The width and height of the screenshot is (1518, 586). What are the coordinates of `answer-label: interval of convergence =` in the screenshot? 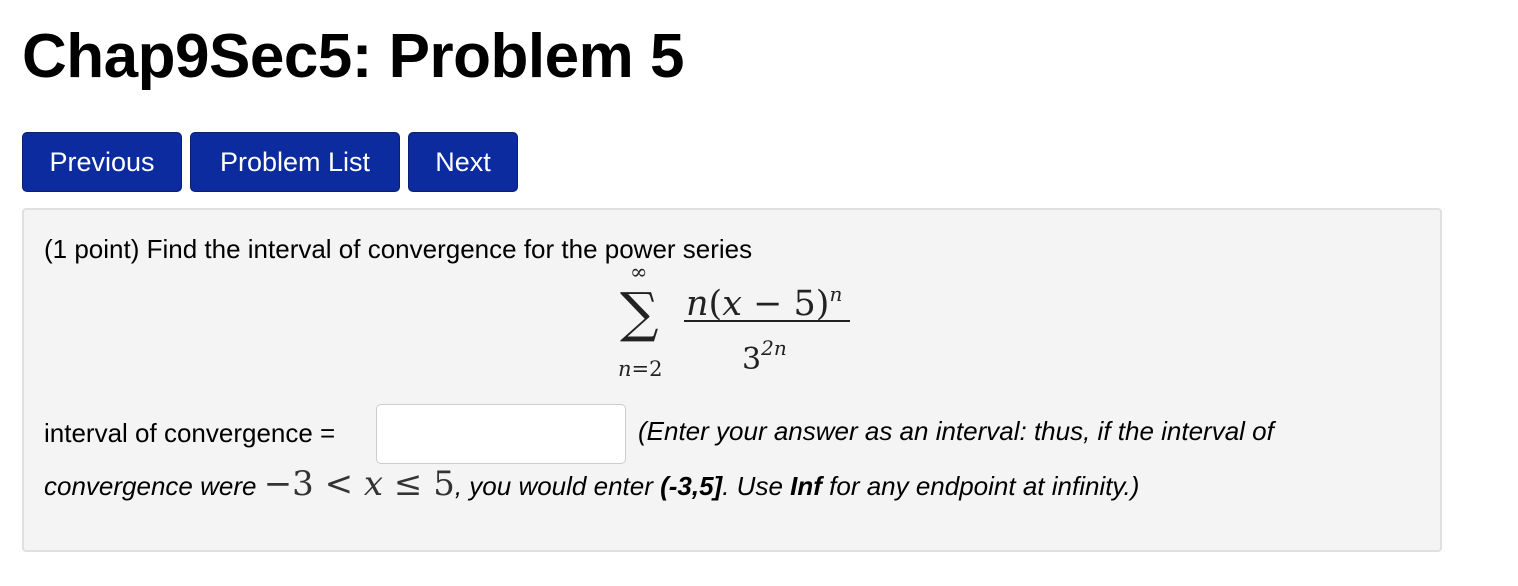 It's located at (190, 433).